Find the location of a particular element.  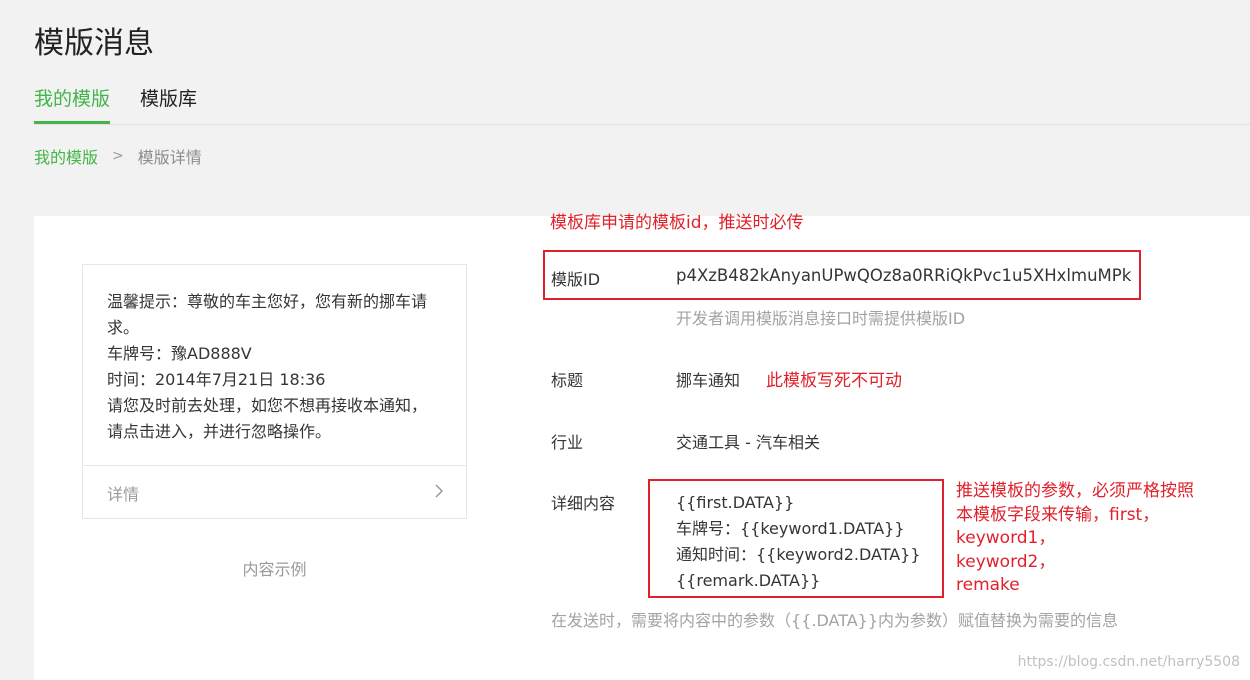

content-label: 详细内容 is located at coordinates (583, 503).